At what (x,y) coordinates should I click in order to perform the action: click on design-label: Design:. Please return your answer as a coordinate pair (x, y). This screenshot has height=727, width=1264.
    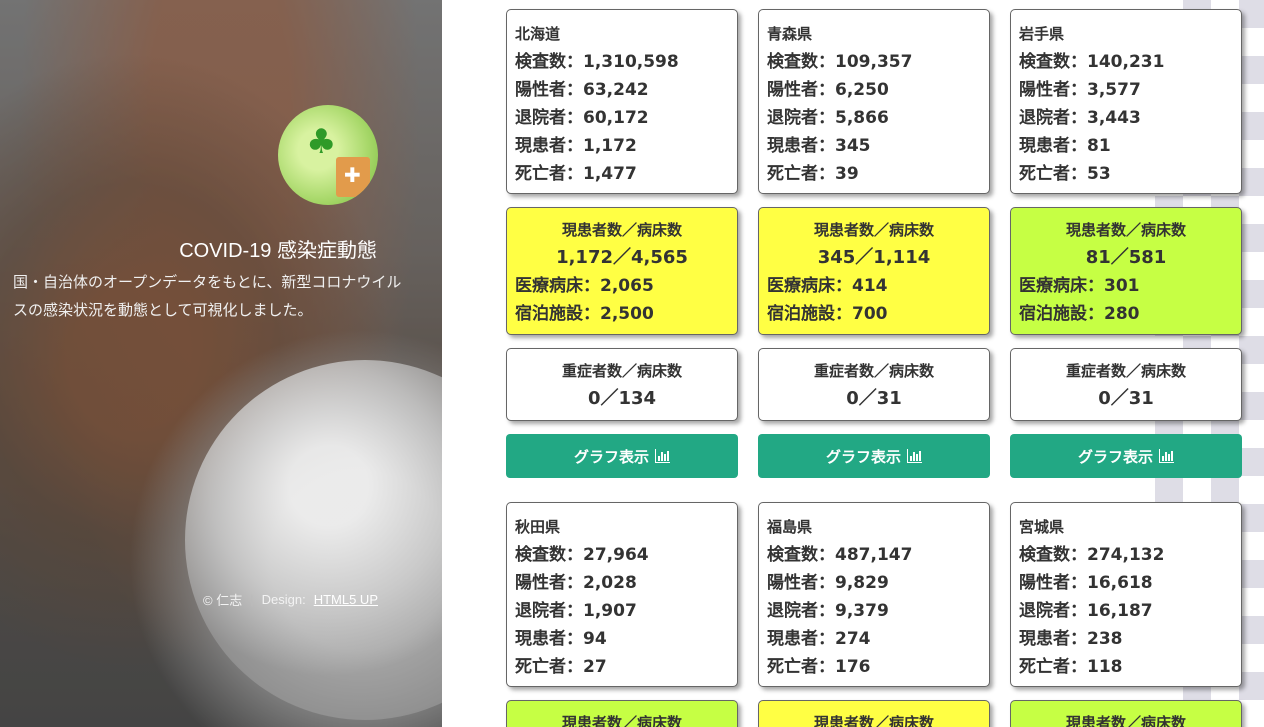
    Looking at the image, I should click on (283, 599).